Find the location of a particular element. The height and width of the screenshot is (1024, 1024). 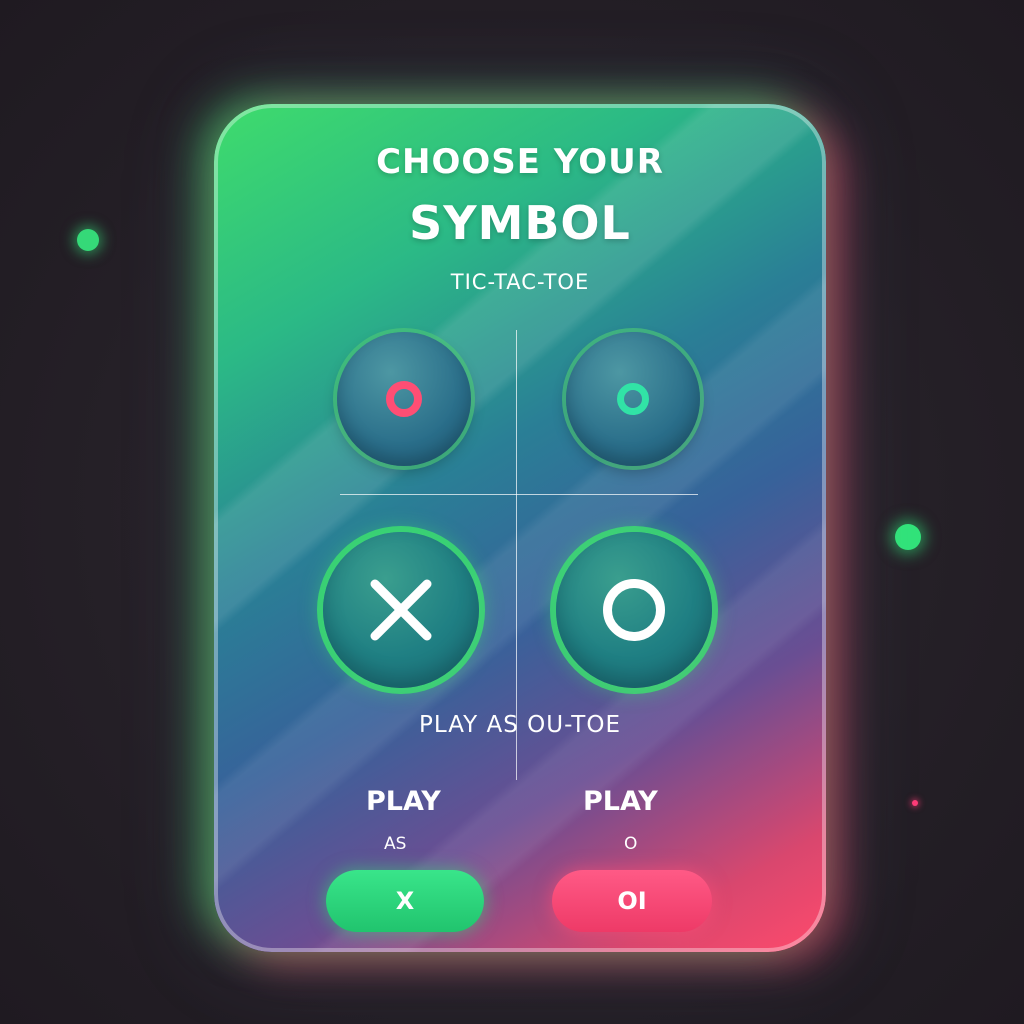

grid-divider-horizontal is located at coordinates (519, 494).